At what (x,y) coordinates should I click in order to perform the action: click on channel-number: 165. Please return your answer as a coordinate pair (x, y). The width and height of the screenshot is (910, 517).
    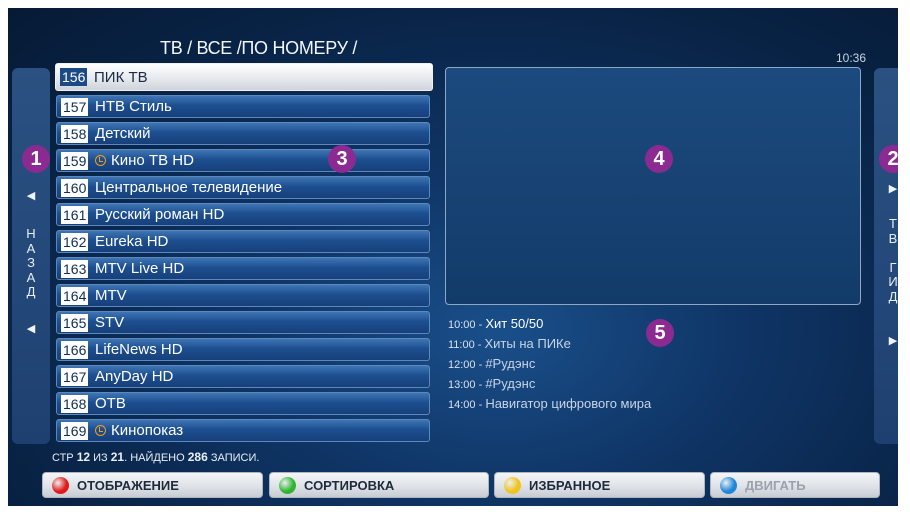
    Looking at the image, I should click on (75, 323).